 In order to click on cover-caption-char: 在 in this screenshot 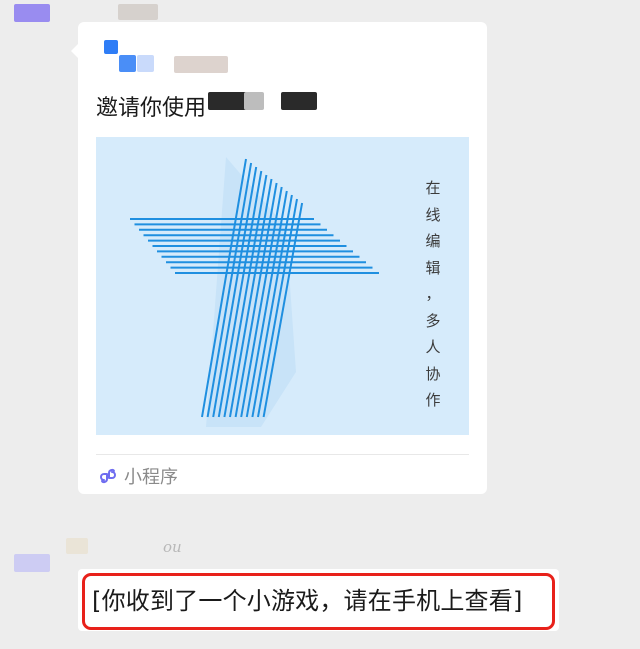, I will do `click(433, 188)`.